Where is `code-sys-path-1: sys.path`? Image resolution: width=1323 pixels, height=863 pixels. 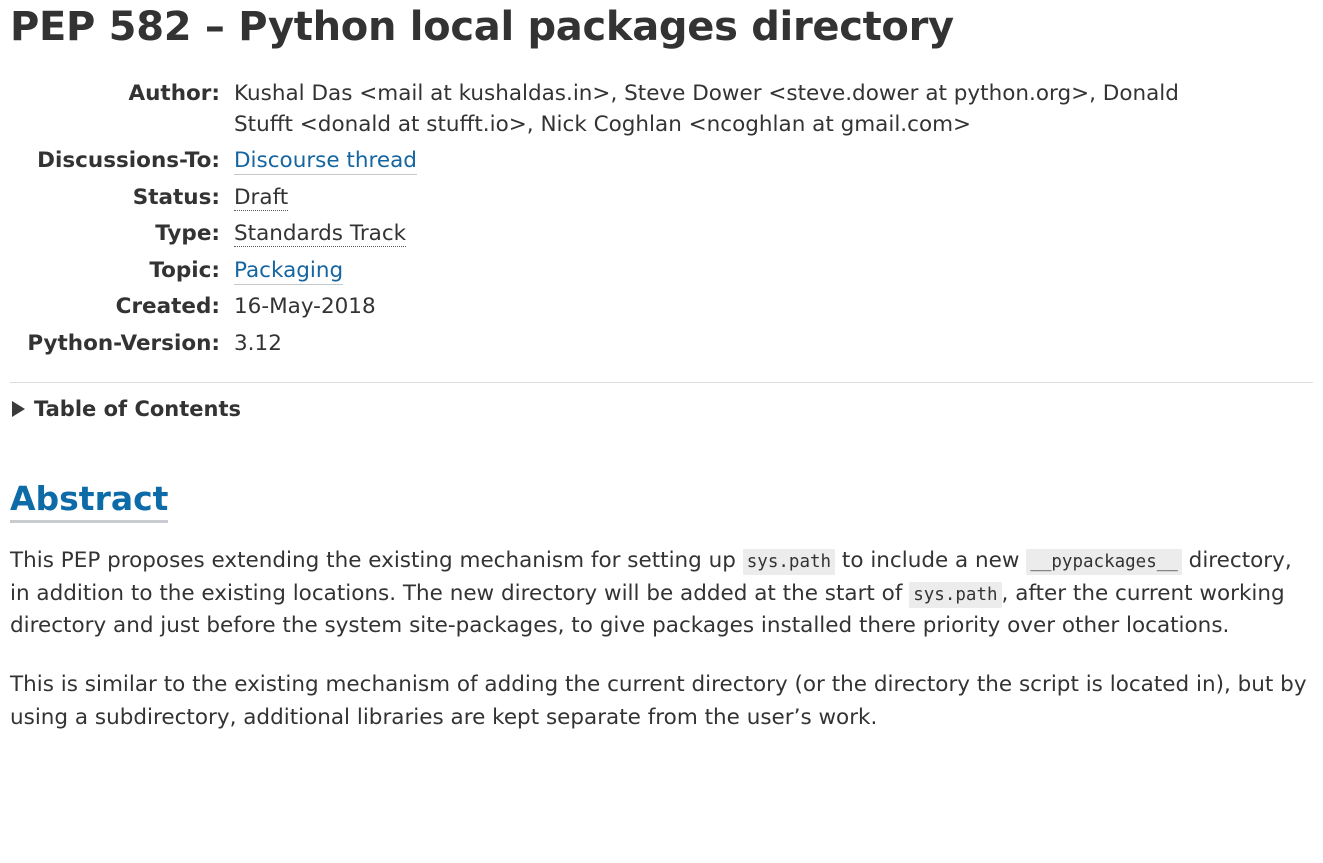 code-sys-path-1: sys.path is located at coordinates (789, 561).